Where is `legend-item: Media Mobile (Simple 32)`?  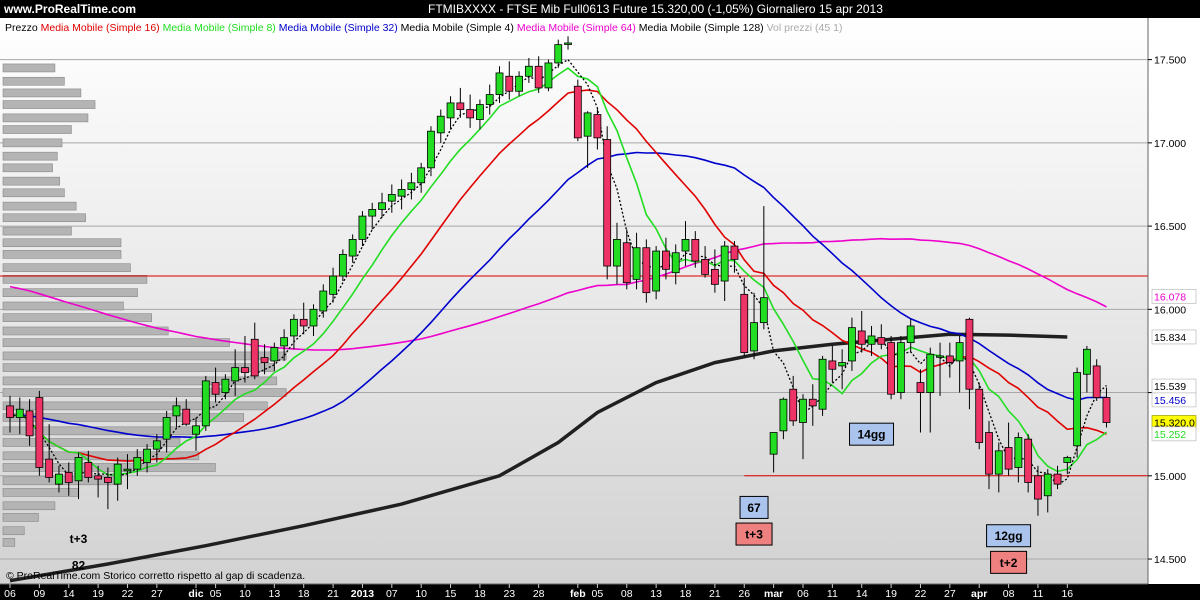
legend-item: Media Mobile (Simple 32) is located at coordinates (337, 28).